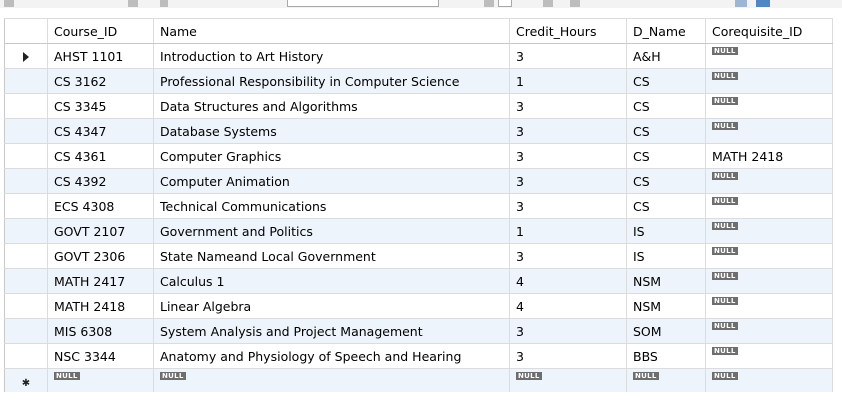 The height and width of the screenshot is (407, 842). What do you see at coordinates (363, 3) in the screenshot?
I see `toolbar-search-field` at bounding box center [363, 3].